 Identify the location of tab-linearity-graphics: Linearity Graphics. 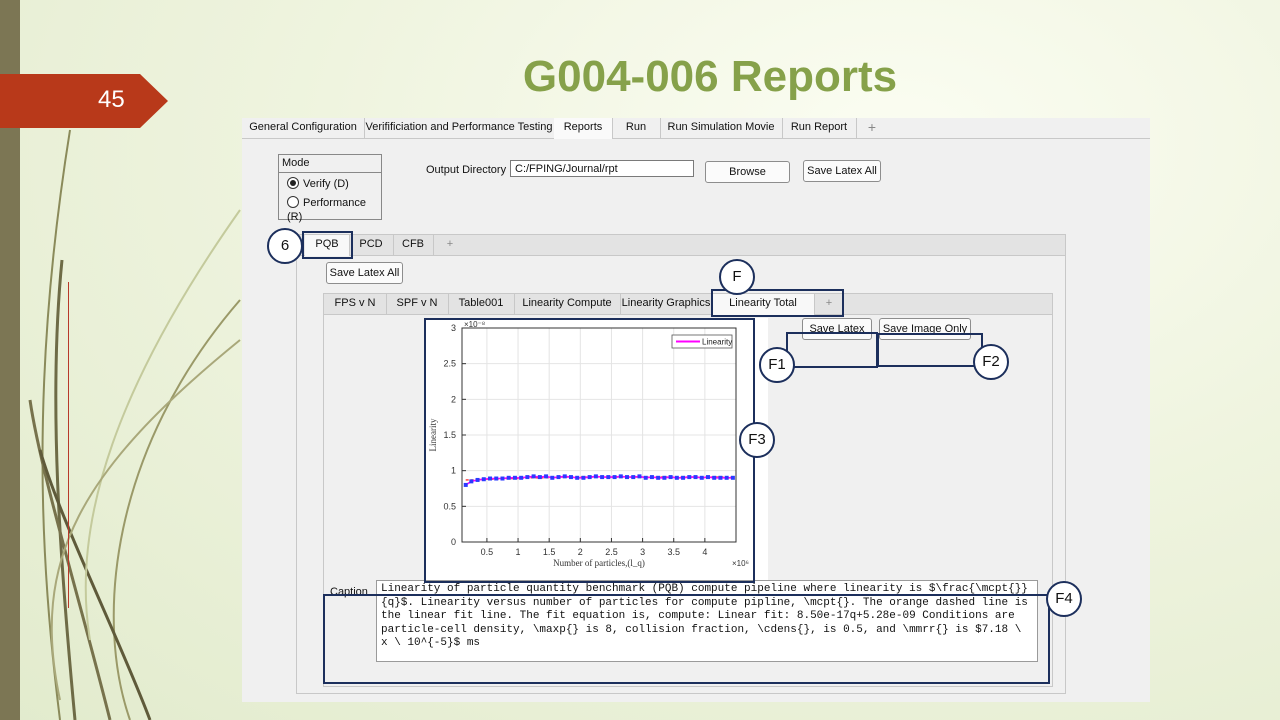
(666, 304).